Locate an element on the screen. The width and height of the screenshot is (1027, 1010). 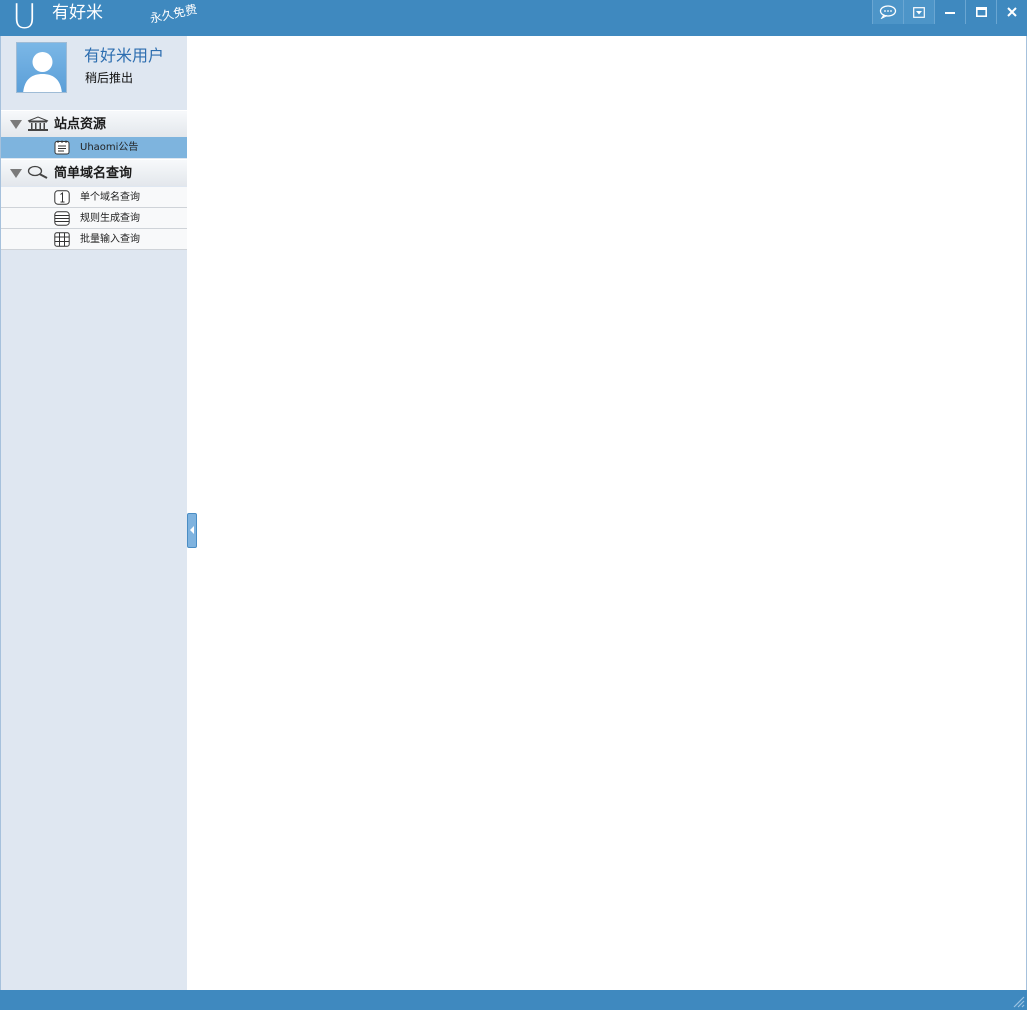
sidebar-item-batch-input-query: 批量输入查询 is located at coordinates (94, 239).